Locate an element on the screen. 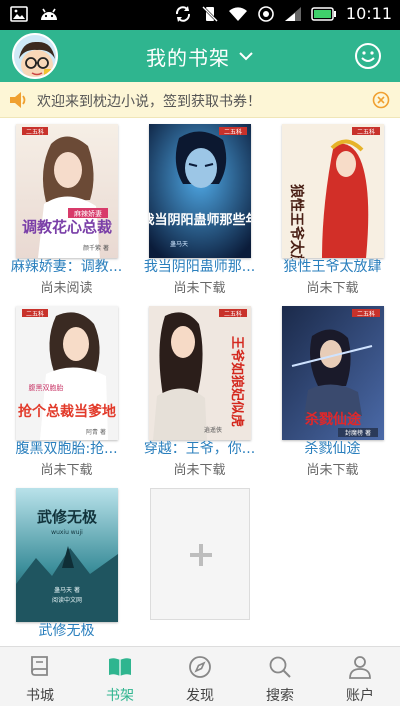 This screenshot has height=706, width=400. avatar is located at coordinates (35, 56).